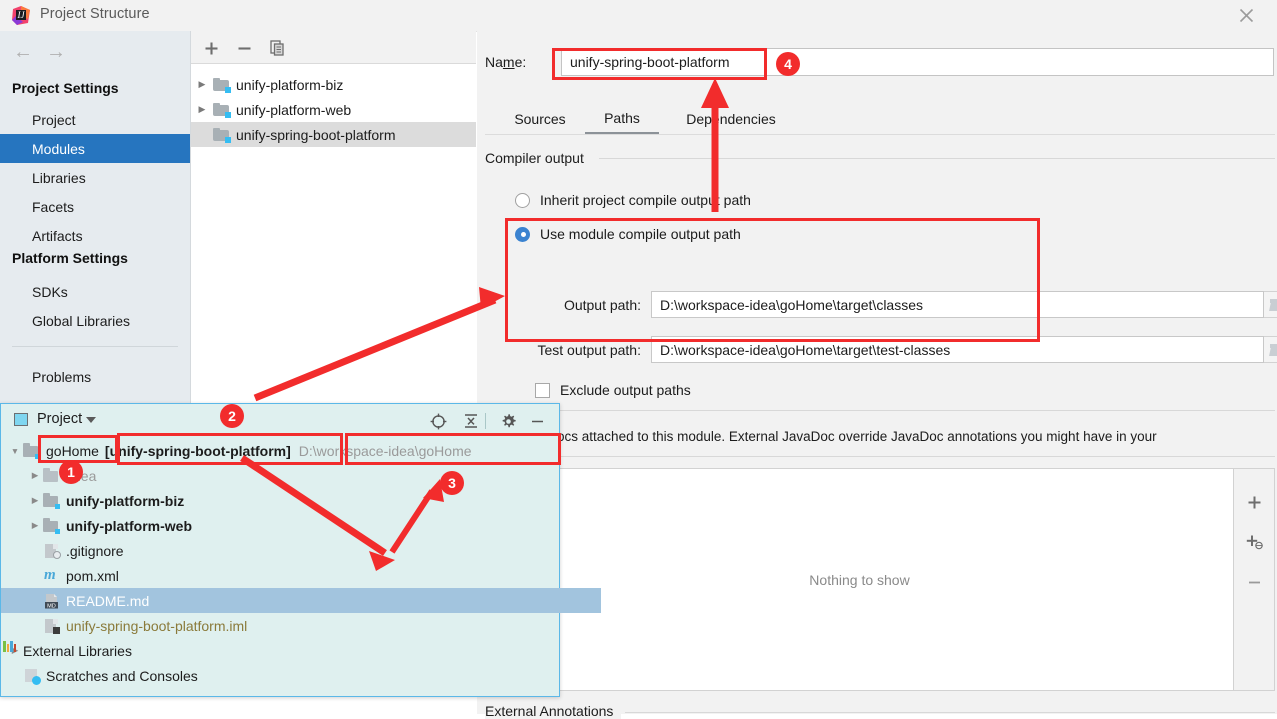  I want to click on window-title: Project Structure, so click(95, 14).